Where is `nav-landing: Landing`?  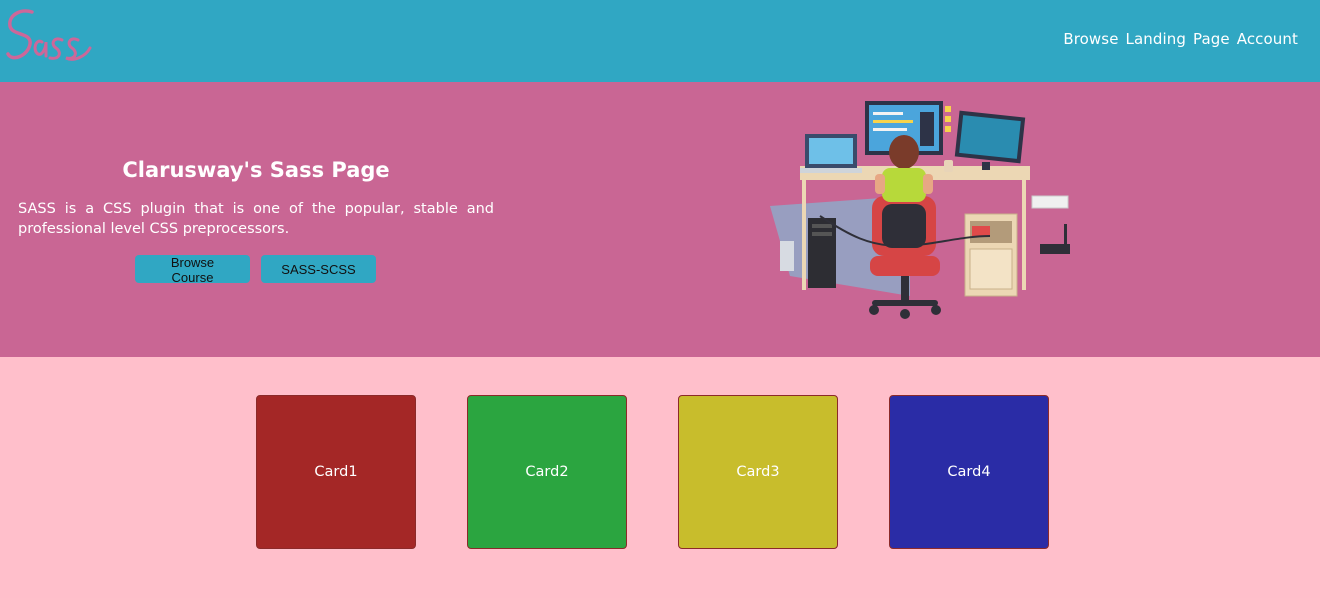
nav-landing: Landing is located at coordinates (1156, 39).